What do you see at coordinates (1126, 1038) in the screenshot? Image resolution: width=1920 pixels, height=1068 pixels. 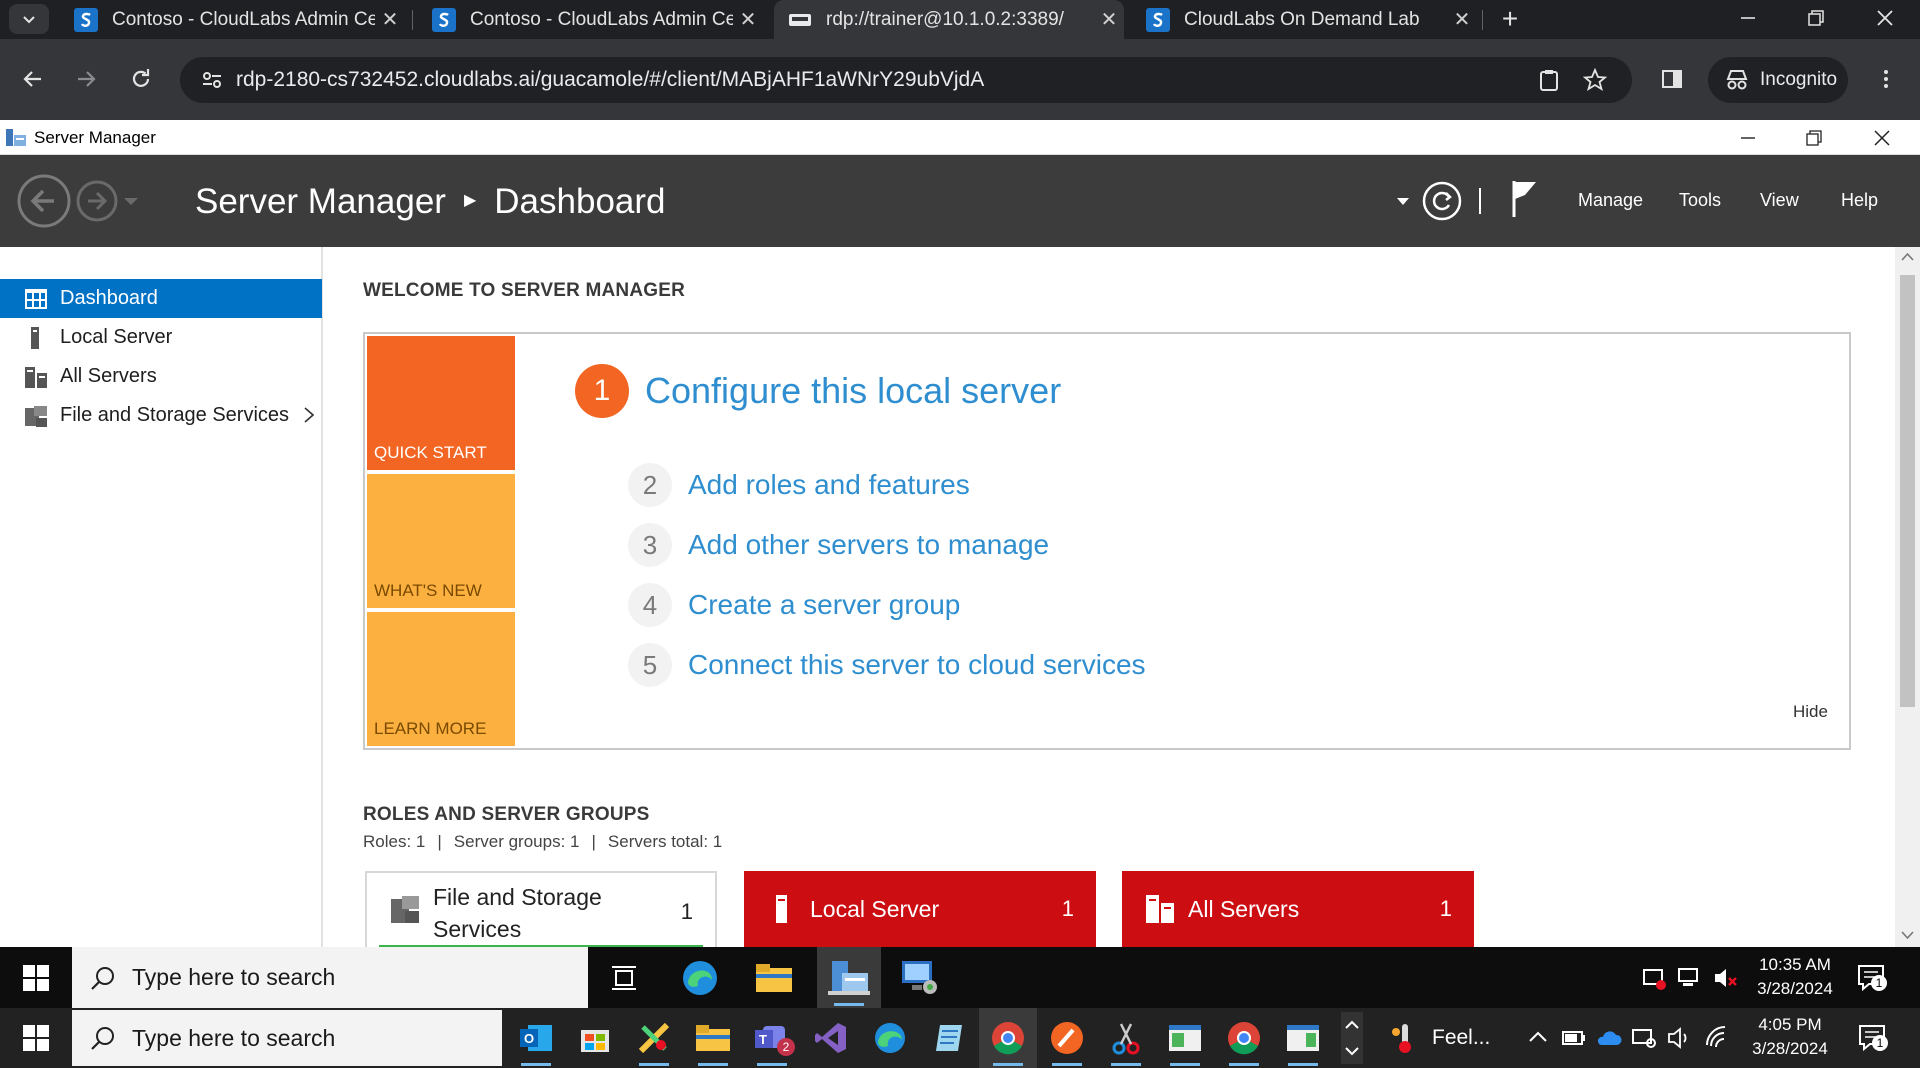 I see `snip-sketch-taskbar-button` at bounding box center [1126, 1038].